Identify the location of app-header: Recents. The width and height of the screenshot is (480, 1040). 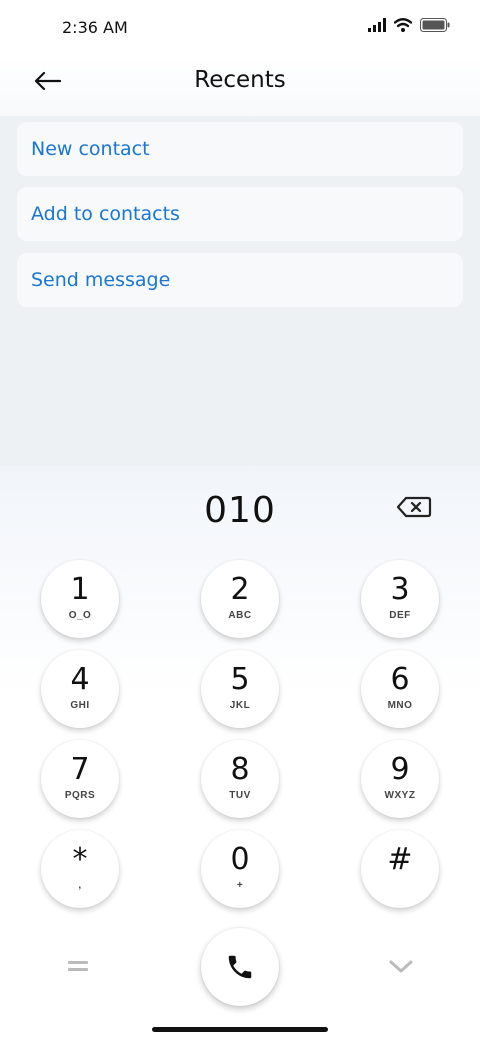
(240, 86).